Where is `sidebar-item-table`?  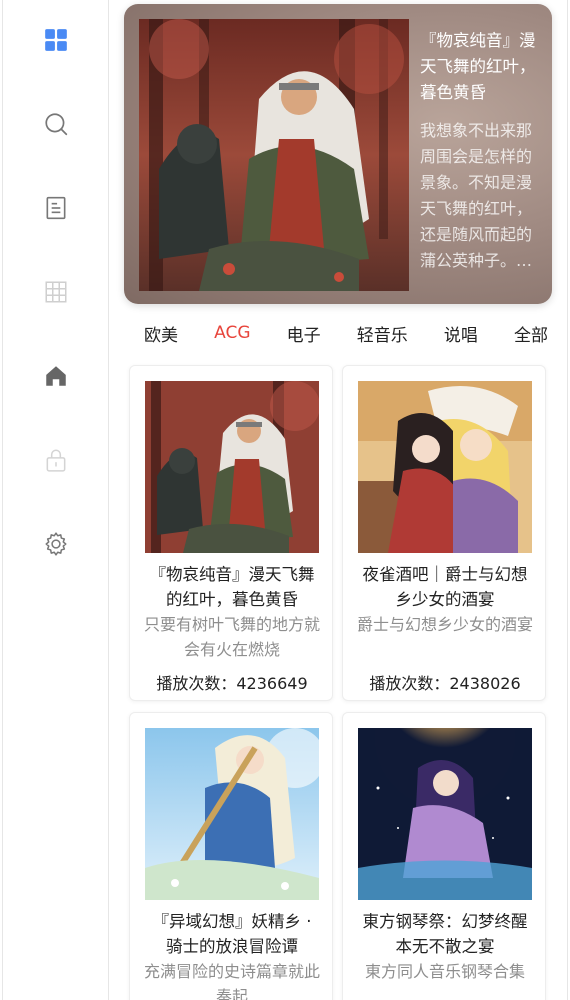 sidebar-item-table is located at coordinates (56, 292).